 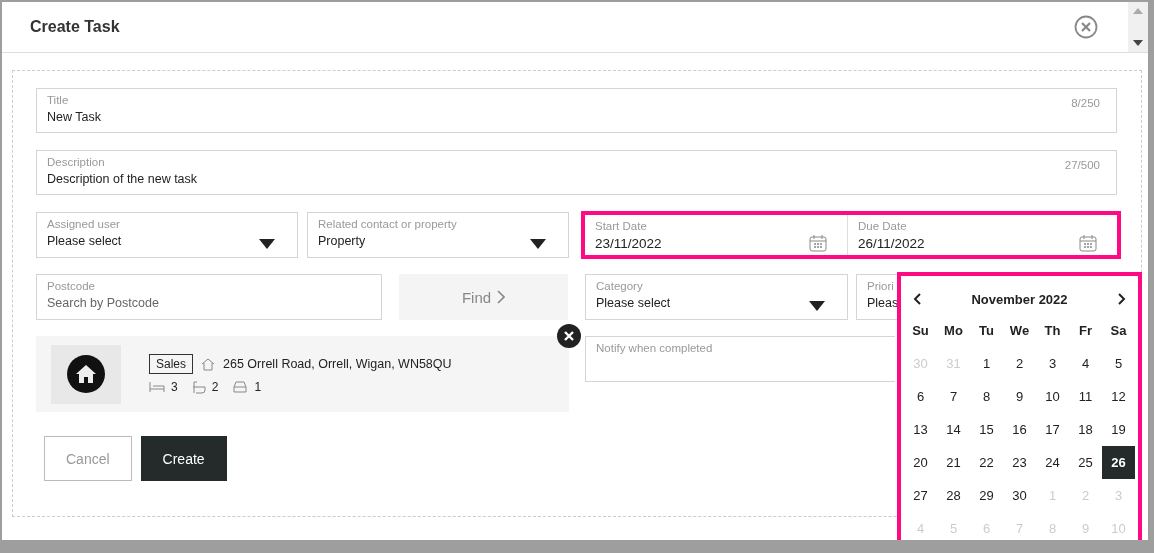 I want to click on calendar-day: 27, so click(x=920, y=495).